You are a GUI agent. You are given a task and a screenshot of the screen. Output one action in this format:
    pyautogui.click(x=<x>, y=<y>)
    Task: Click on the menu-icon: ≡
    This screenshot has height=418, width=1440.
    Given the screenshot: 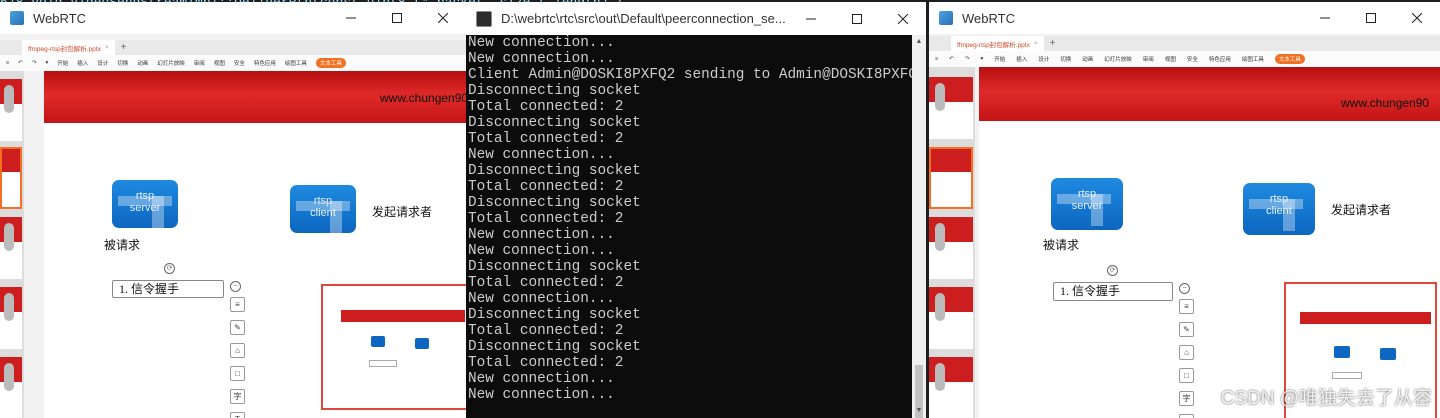 What is the action you would take?
    pyautogui.click(x=937, y=59)
    